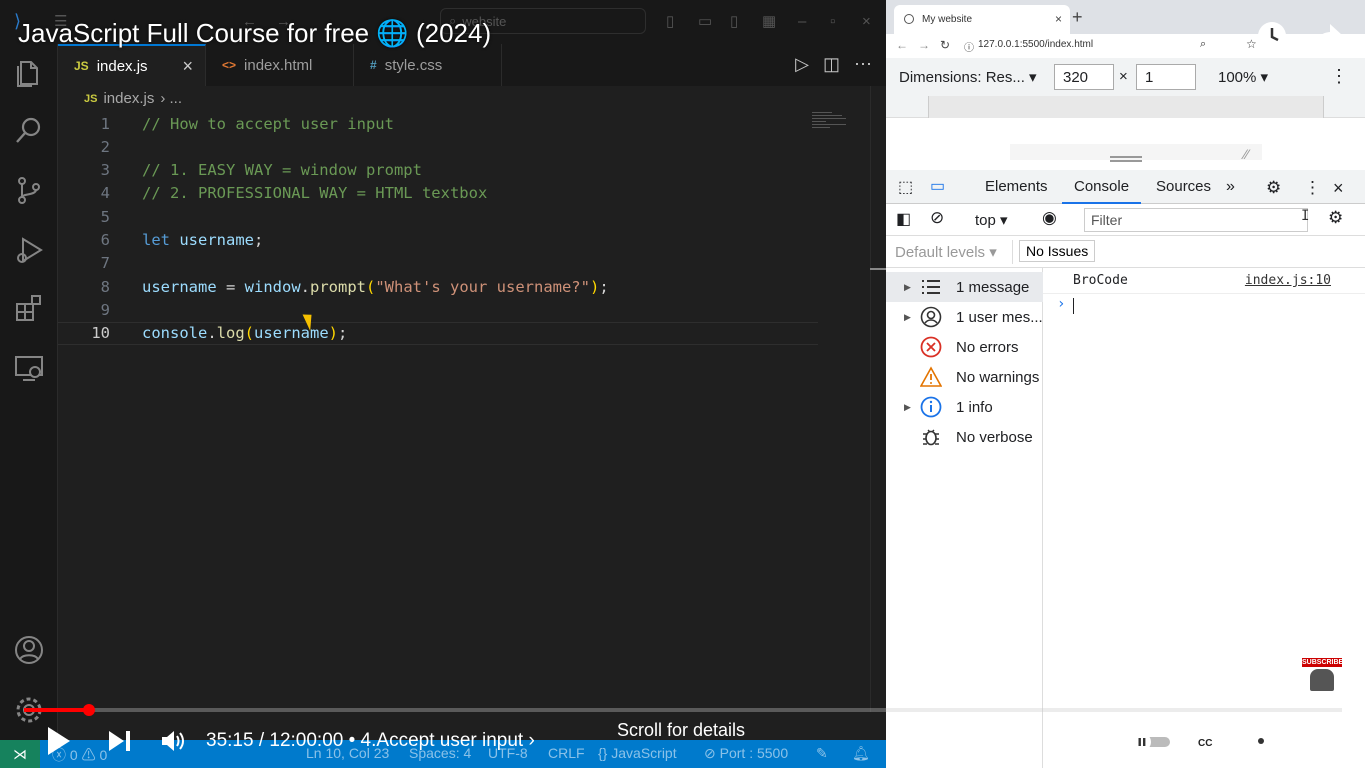  I want to click on dimensions-dropdown: Dimensions: Res... ▾, so click(968, 77).